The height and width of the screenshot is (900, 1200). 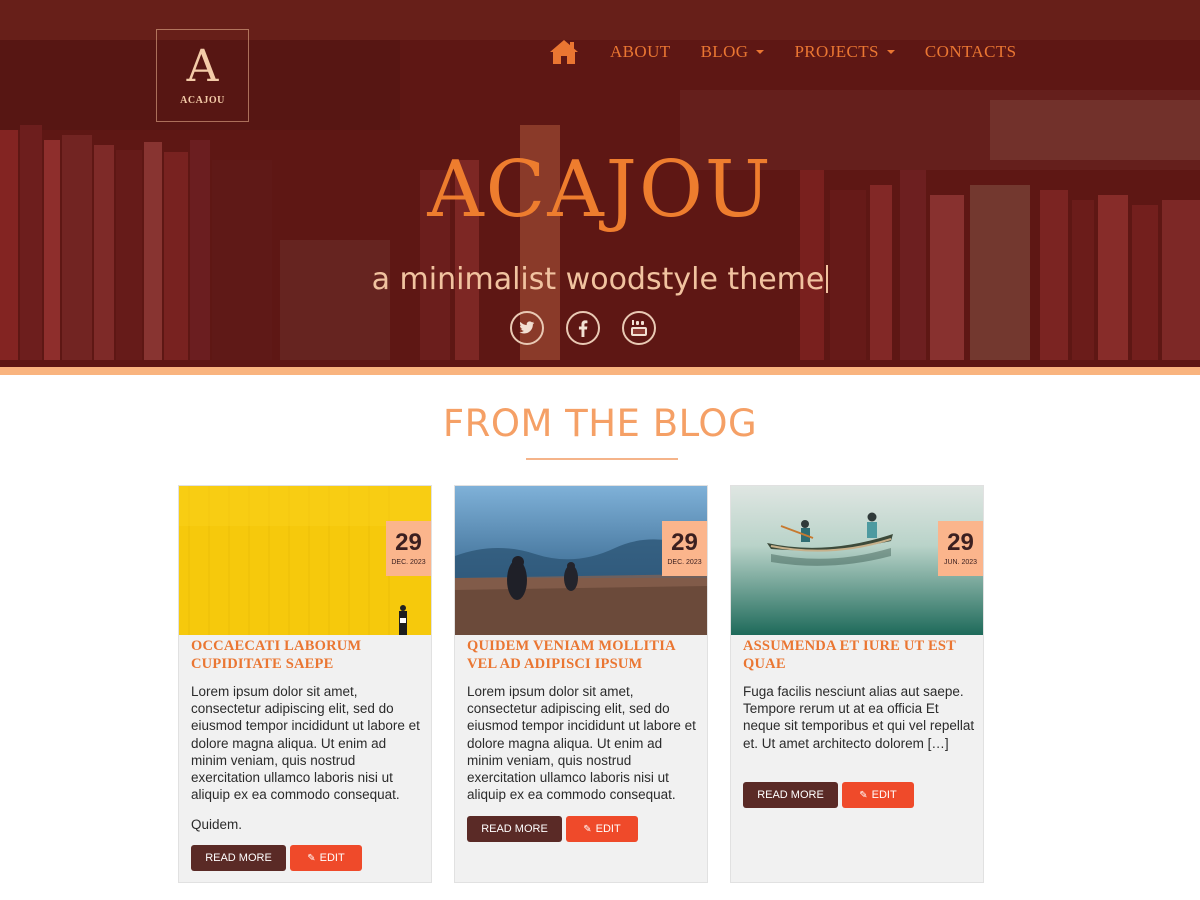 I want to click on title-divider, so click(x=602, y=459).